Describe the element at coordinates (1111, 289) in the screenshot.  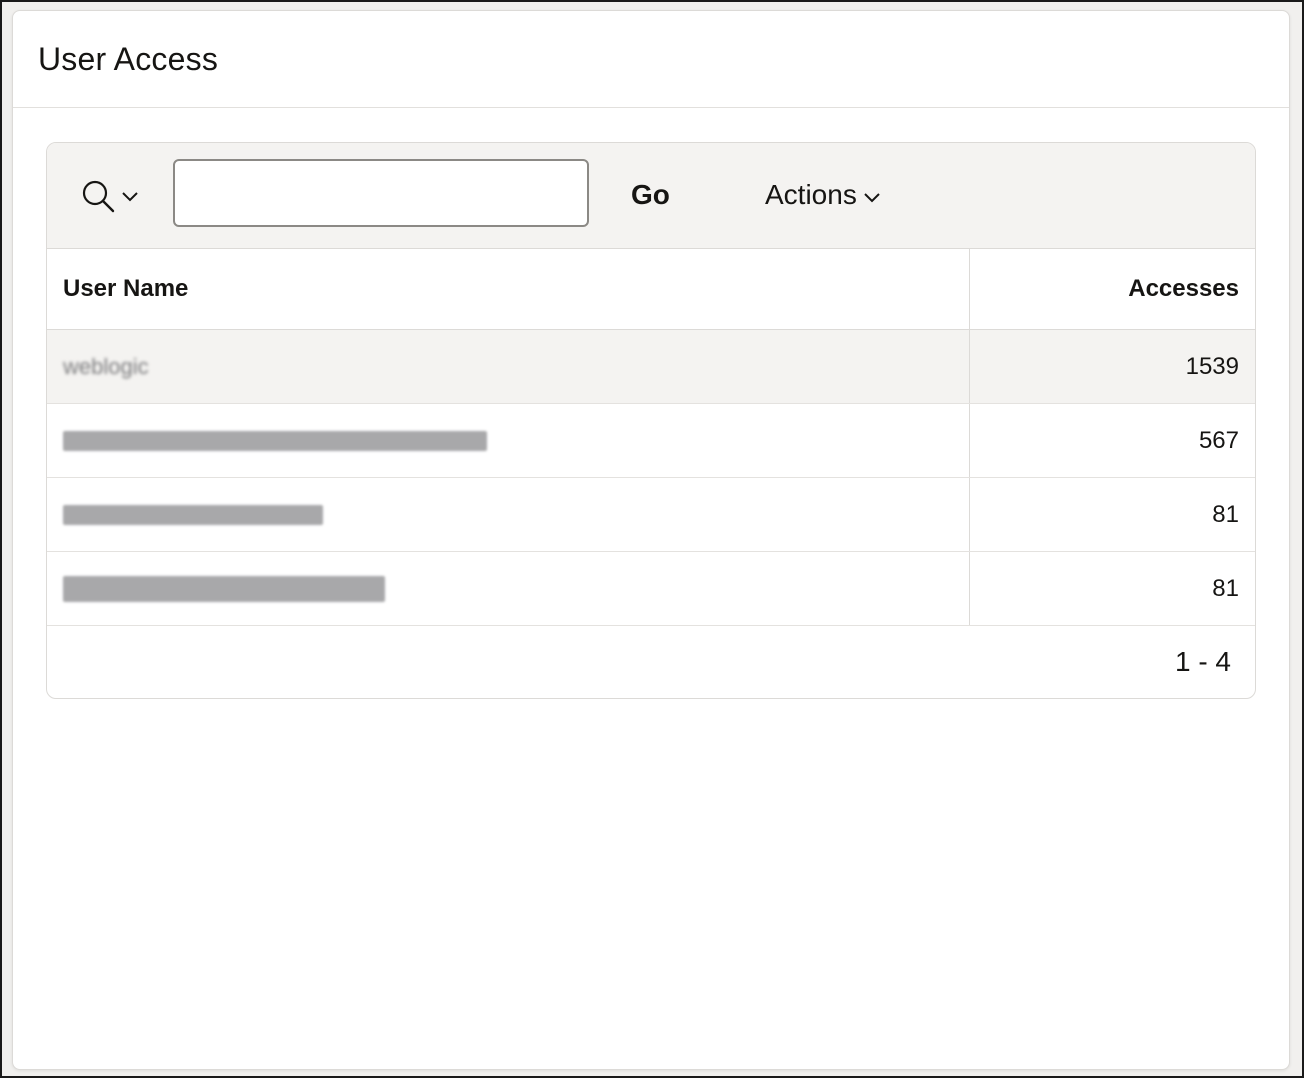
I see `column-header-accesses: Accesses` at that location.